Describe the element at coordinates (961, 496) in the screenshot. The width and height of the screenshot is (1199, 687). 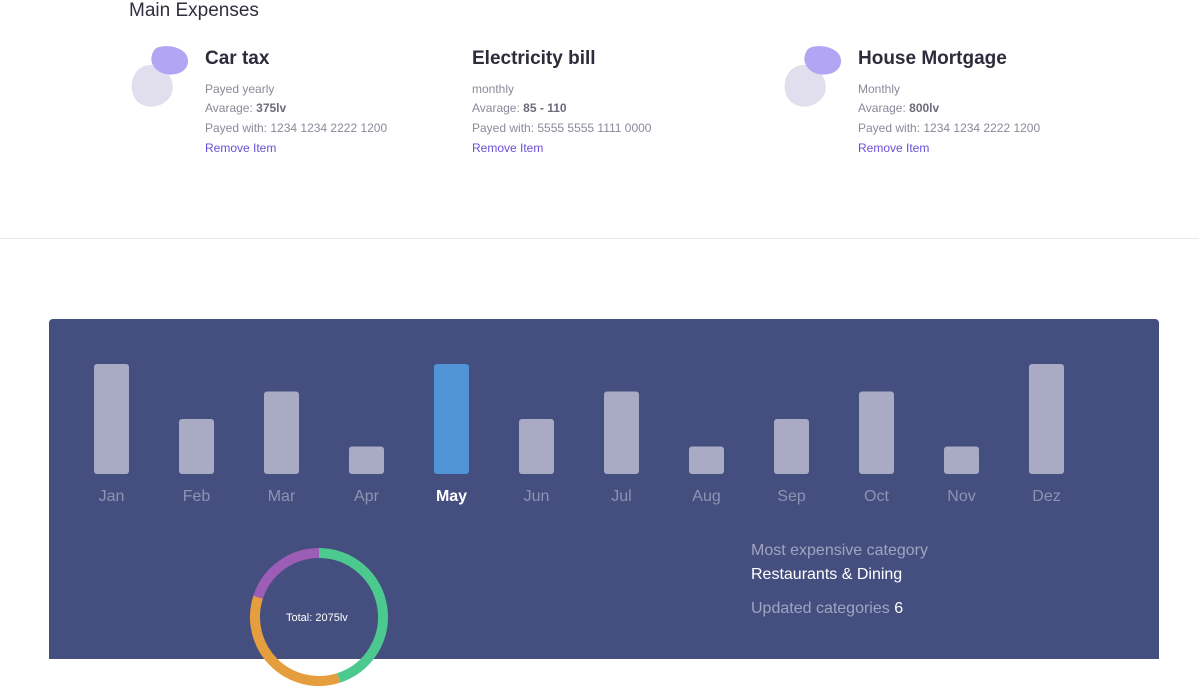
I see `month-label-nov: Nov` at that location.